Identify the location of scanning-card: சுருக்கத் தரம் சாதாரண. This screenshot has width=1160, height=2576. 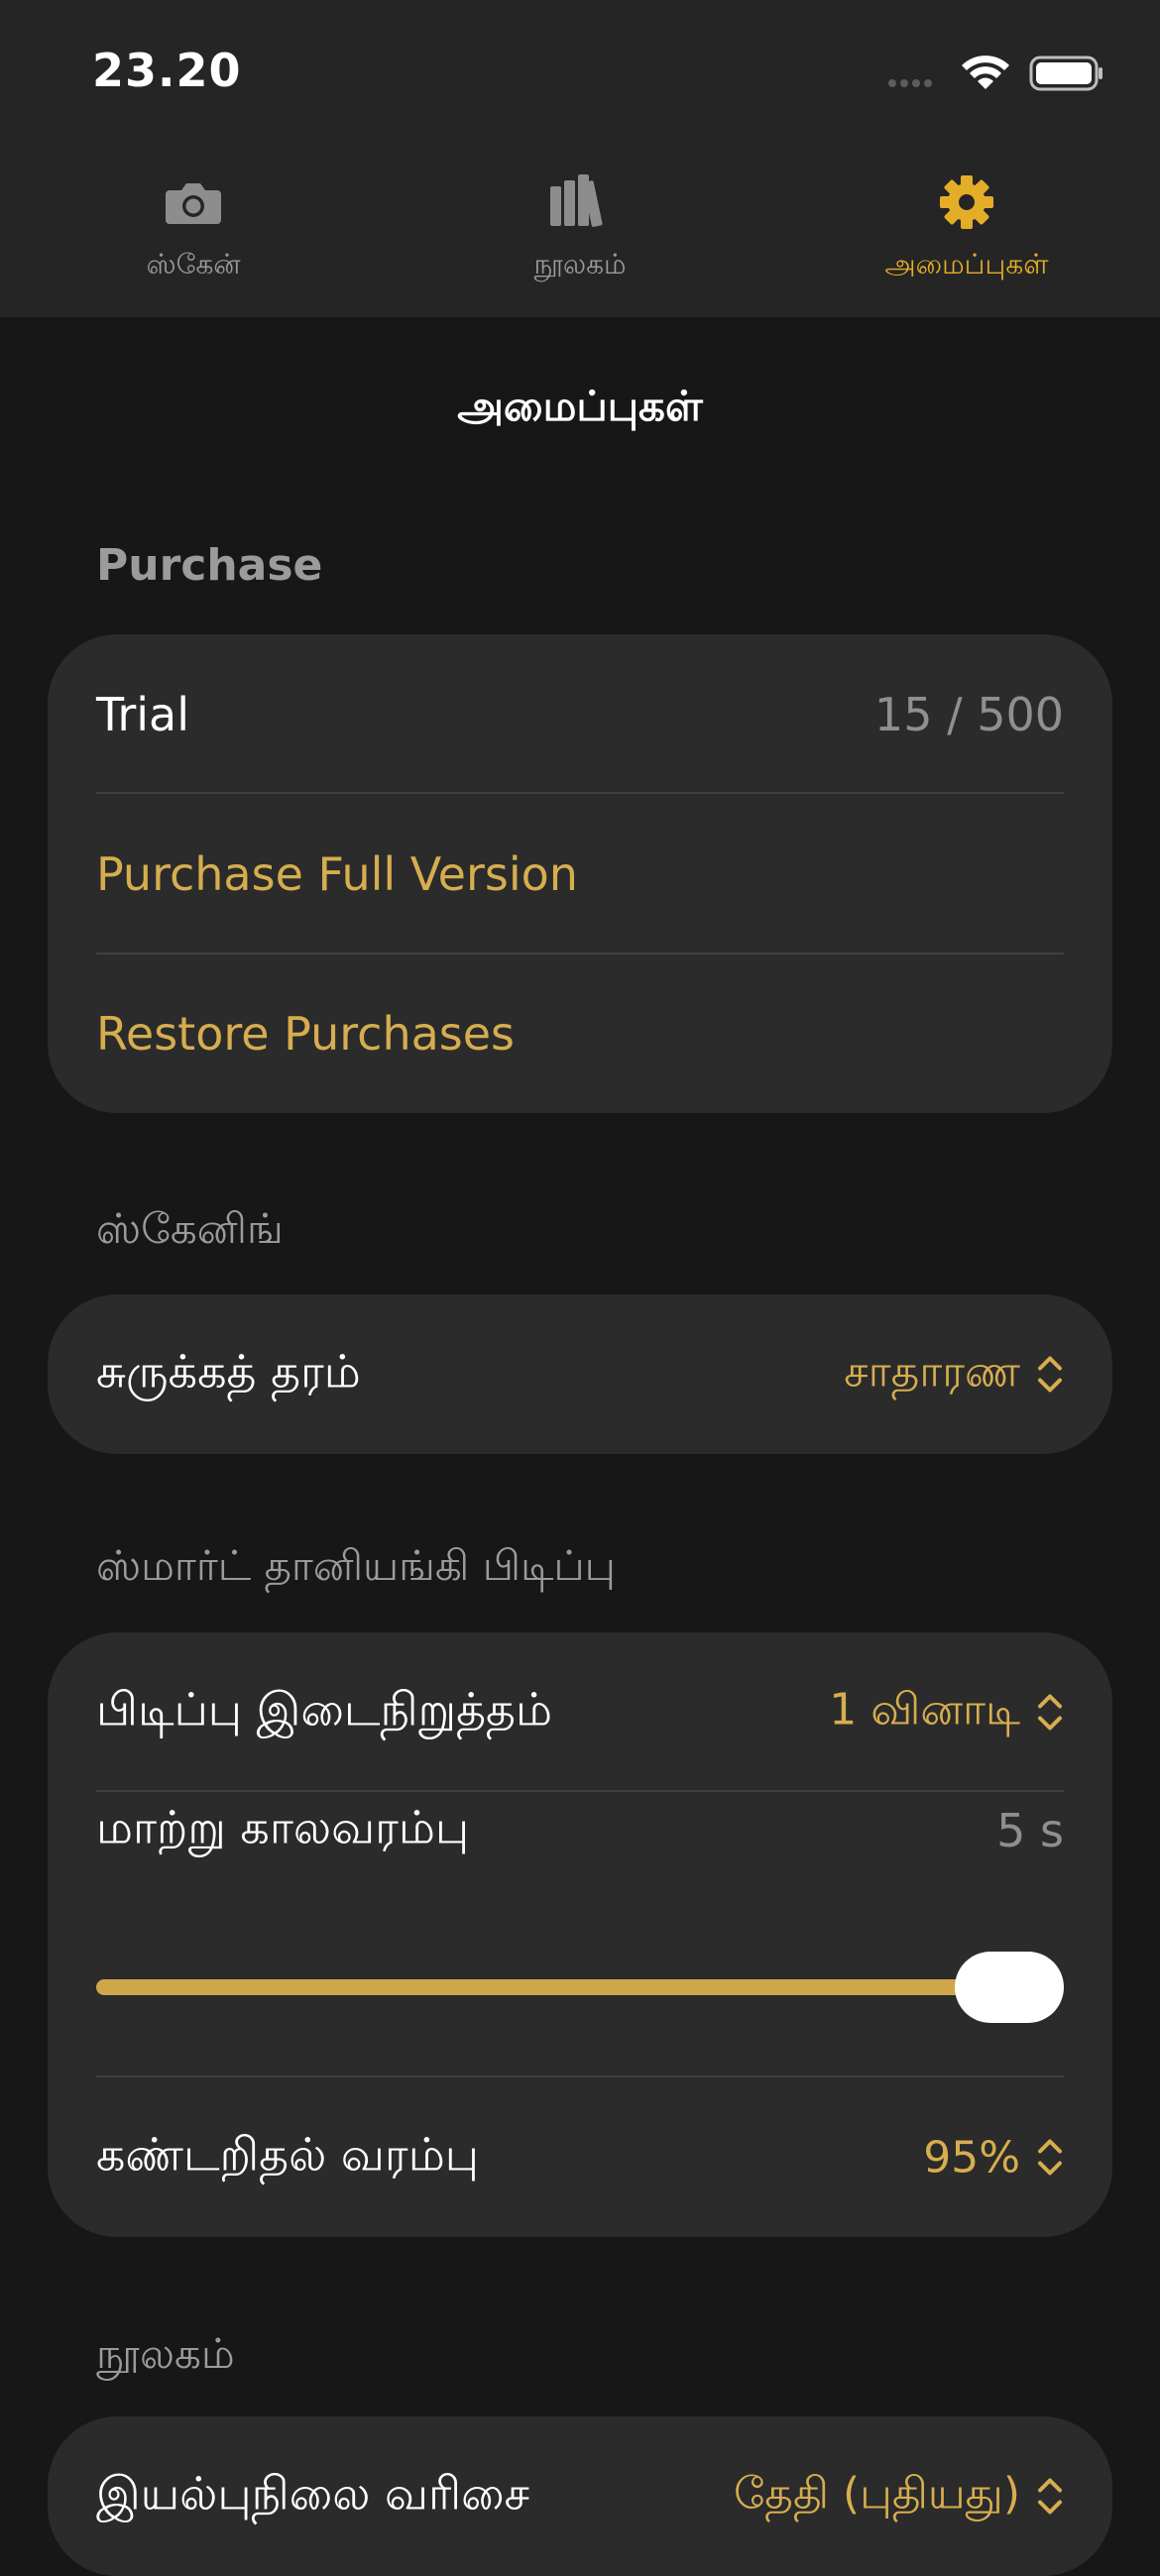
(580, 1374).